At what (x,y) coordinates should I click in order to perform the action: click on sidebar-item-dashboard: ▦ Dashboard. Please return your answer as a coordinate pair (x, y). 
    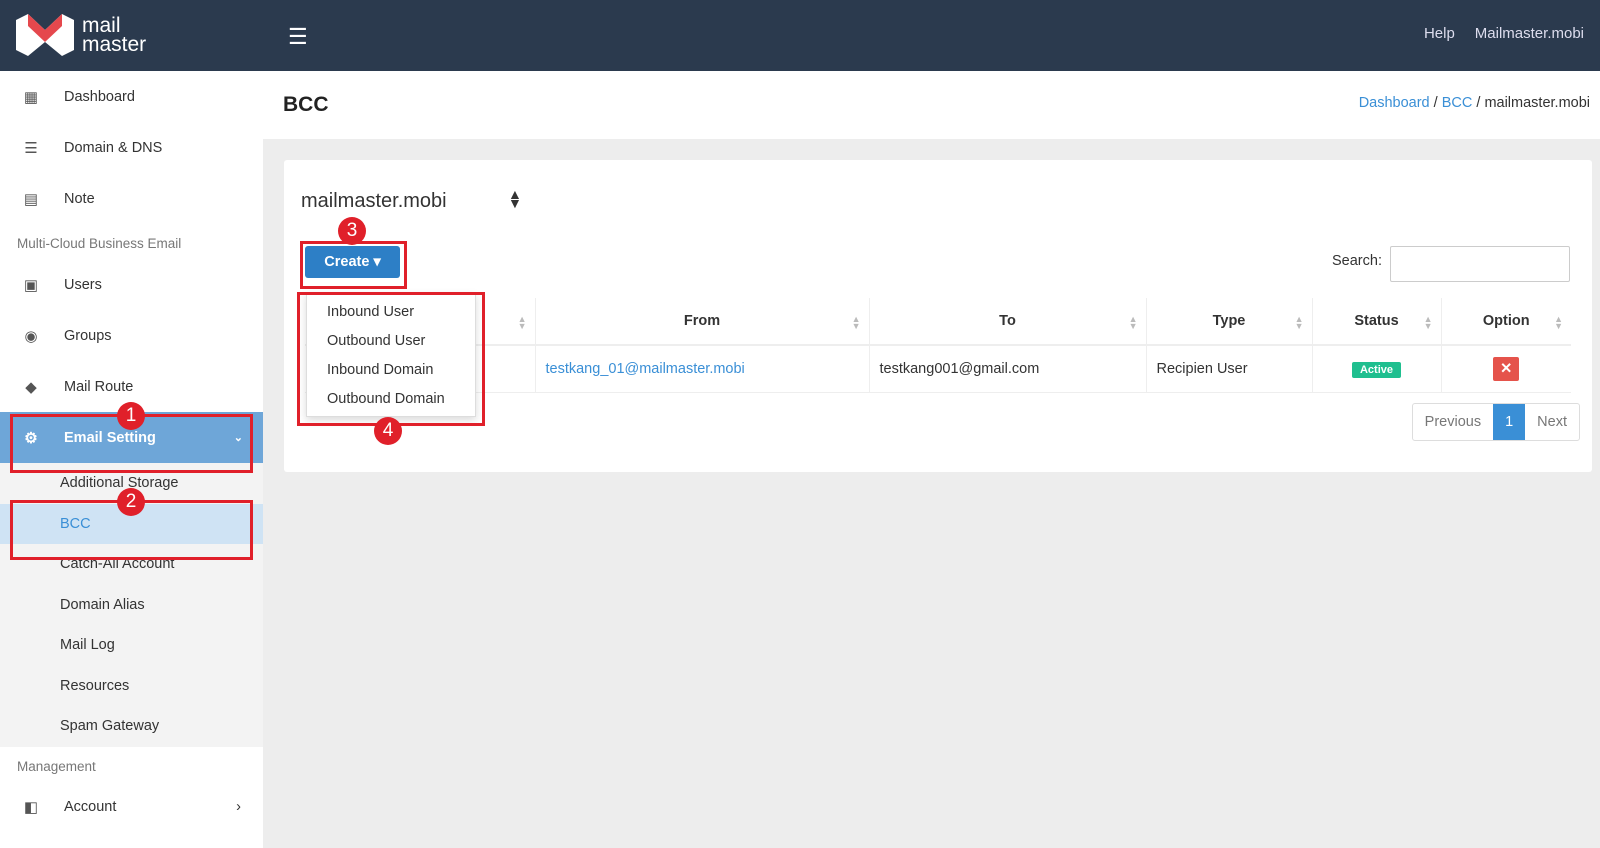
    Looking at the image, I should click on (131, 96).